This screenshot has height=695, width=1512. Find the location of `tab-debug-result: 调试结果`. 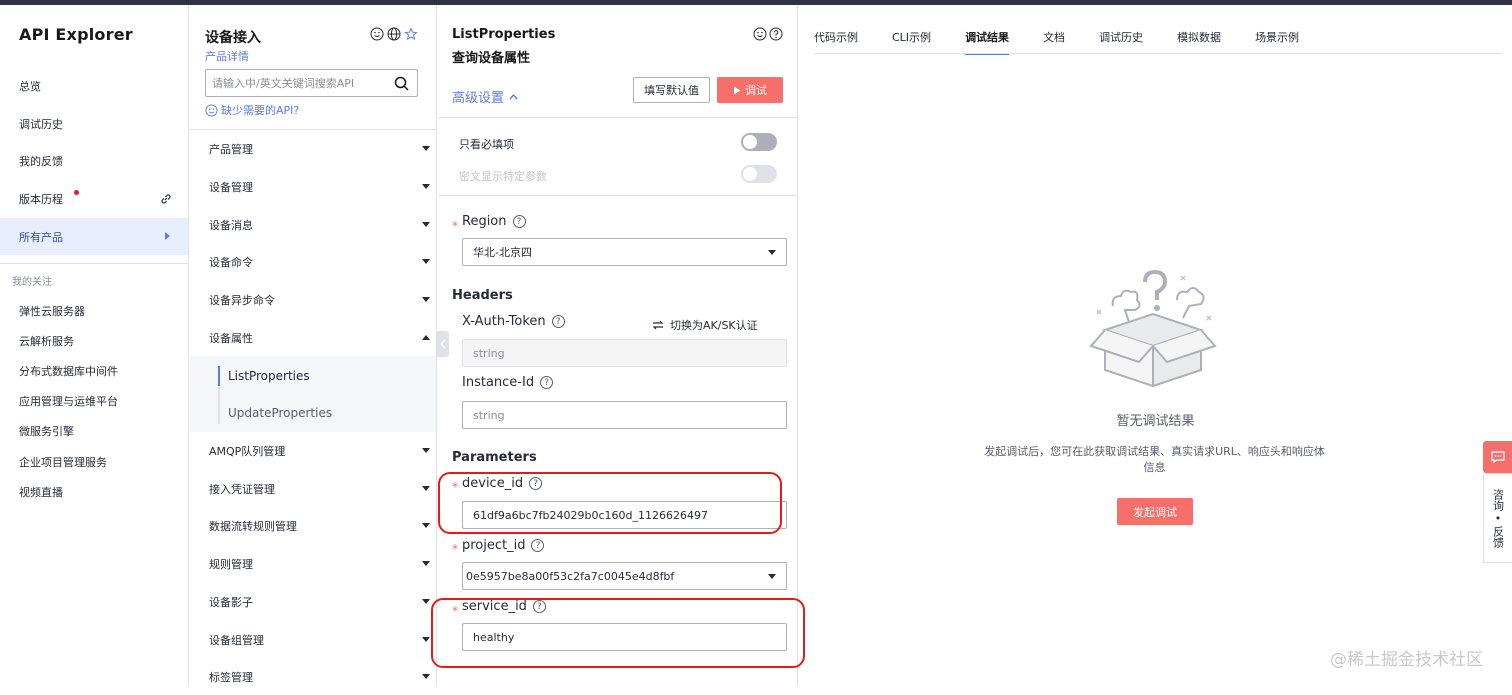

tab-debug-result: 调试结果 is located at coordinates (987, 42).